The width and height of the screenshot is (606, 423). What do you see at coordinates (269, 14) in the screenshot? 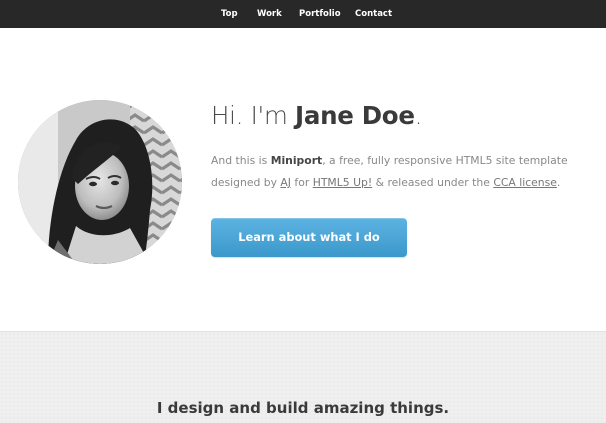
I see `nav-link-work: Work` at bounding box center [269, 14].